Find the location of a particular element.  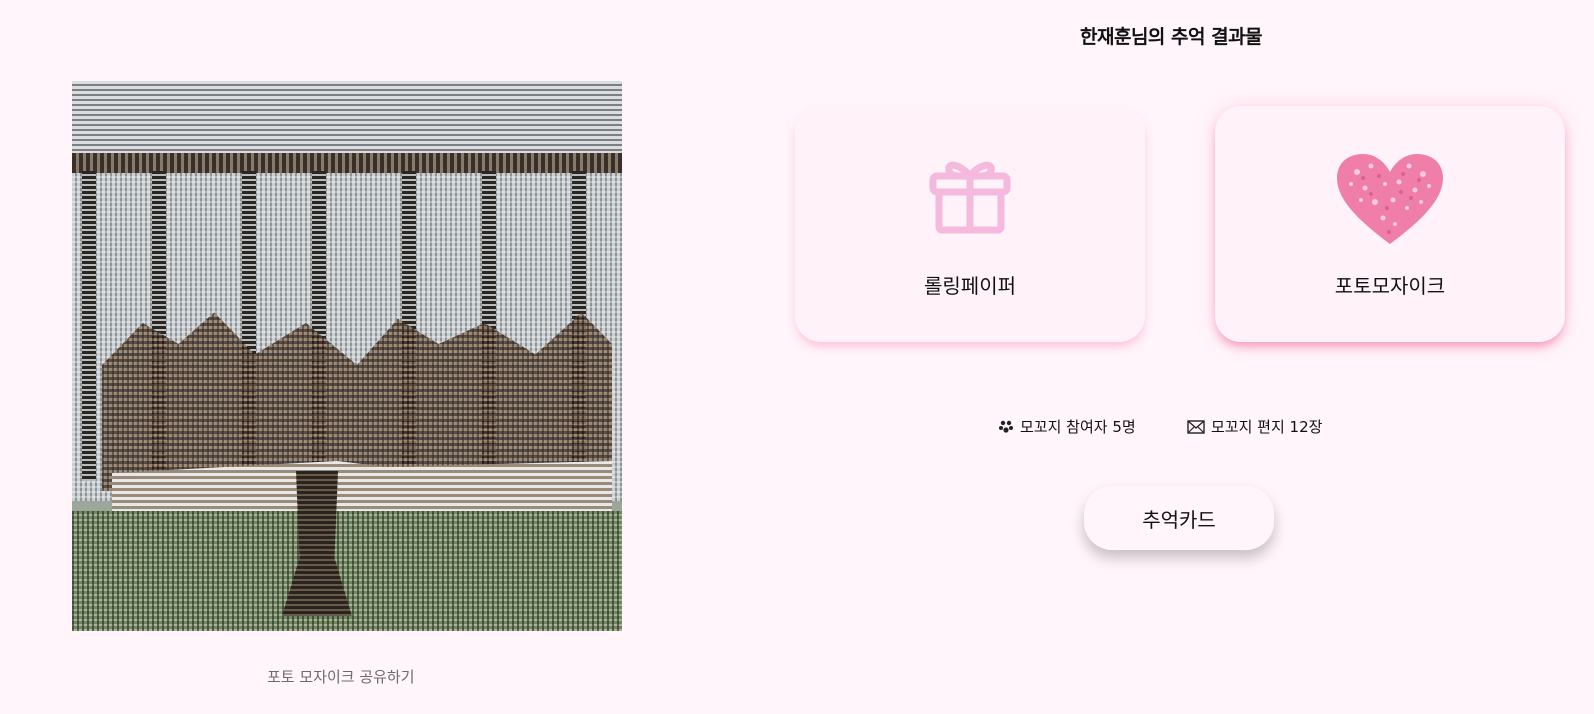

participants-count: 모꼬지 참여자 5명 is located at coordinates (1067, 426).